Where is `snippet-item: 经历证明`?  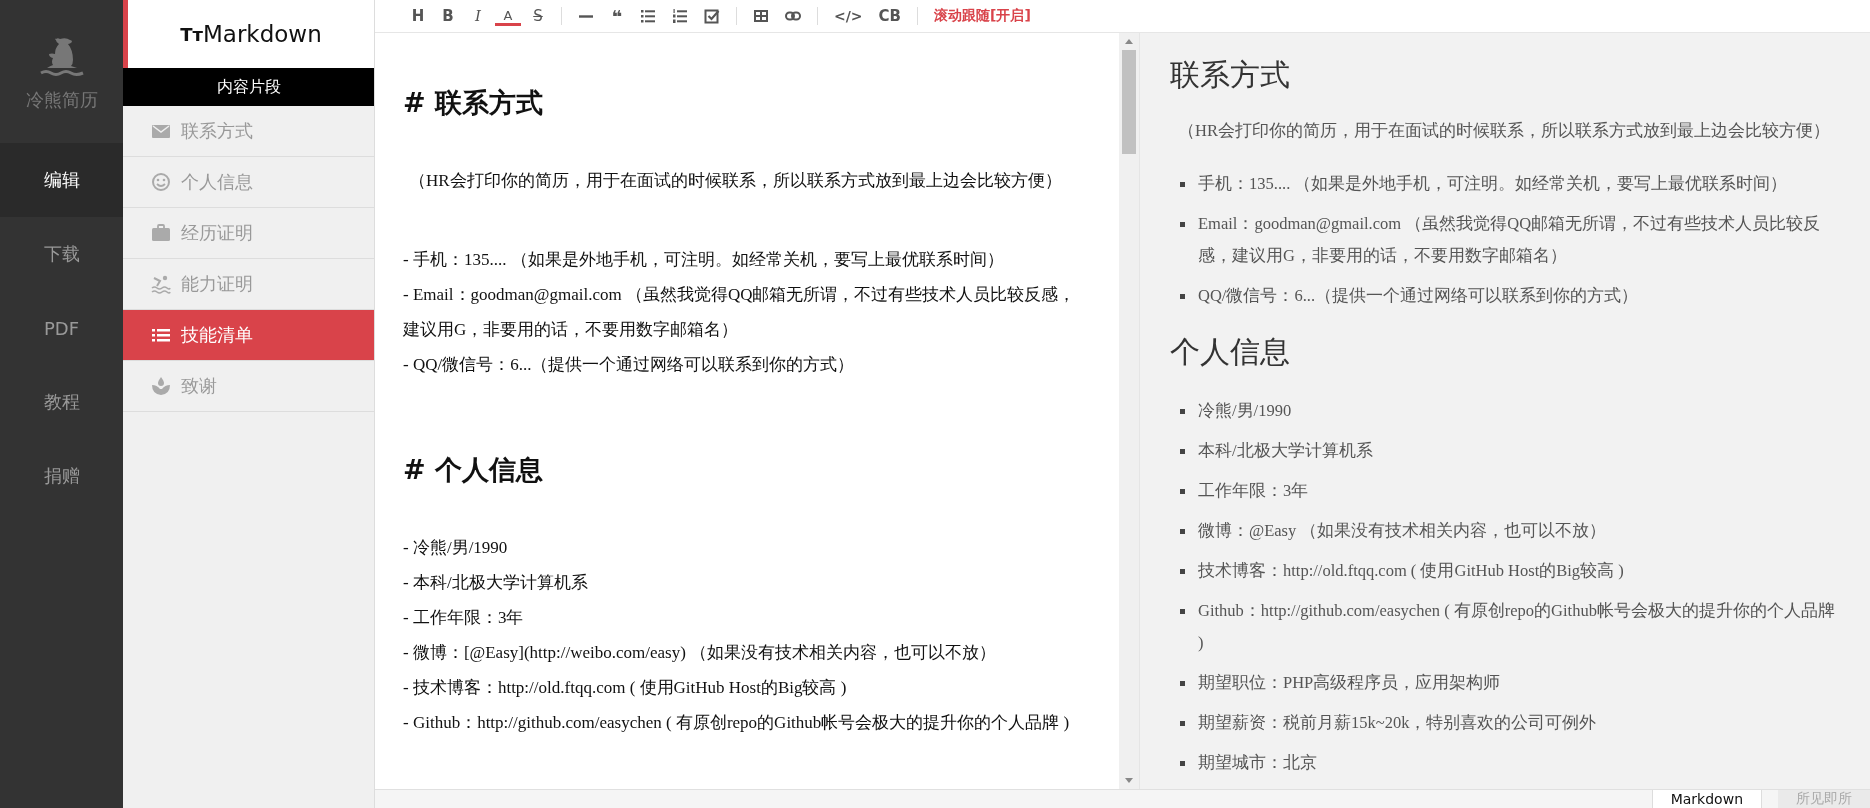 snippet-item: 经历证明 is located at coordinates (248, 233).